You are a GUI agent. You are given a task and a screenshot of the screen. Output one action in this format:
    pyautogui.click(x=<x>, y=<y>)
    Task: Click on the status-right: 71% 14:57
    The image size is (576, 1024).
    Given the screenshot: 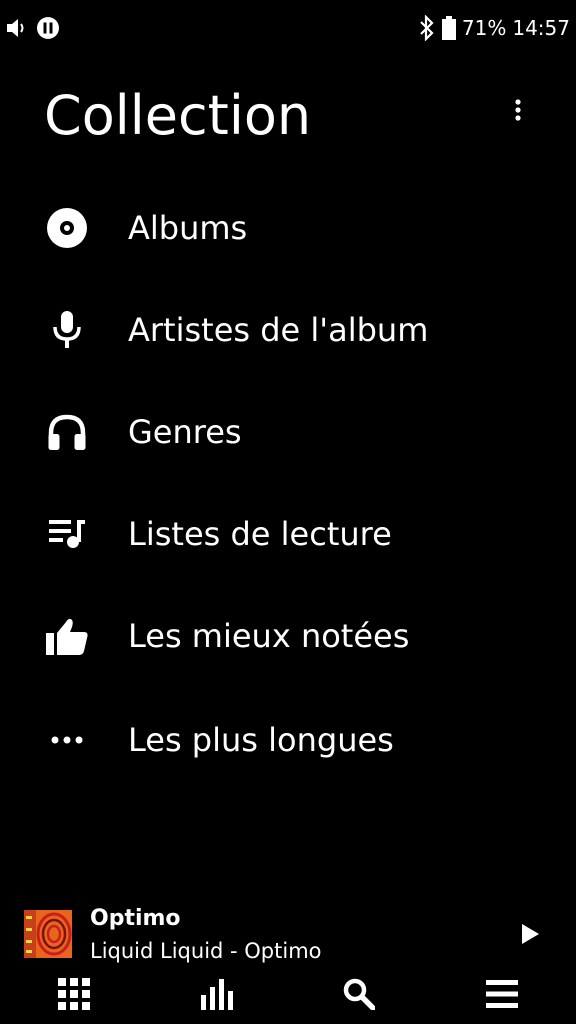 What is the action you would take?
    pyautogui.click(x=494, y=28)
    